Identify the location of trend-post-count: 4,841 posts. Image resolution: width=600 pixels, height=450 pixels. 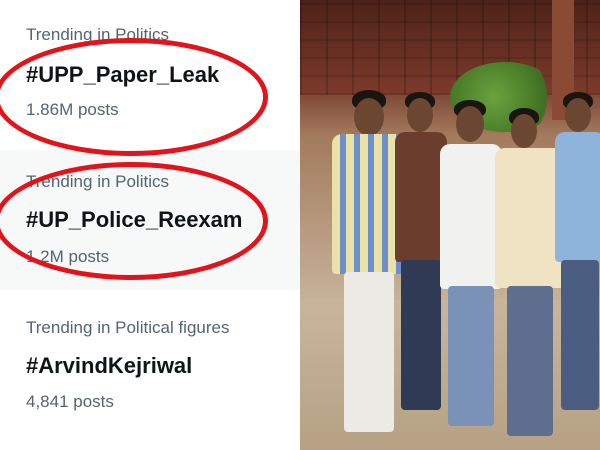
(70, 401).